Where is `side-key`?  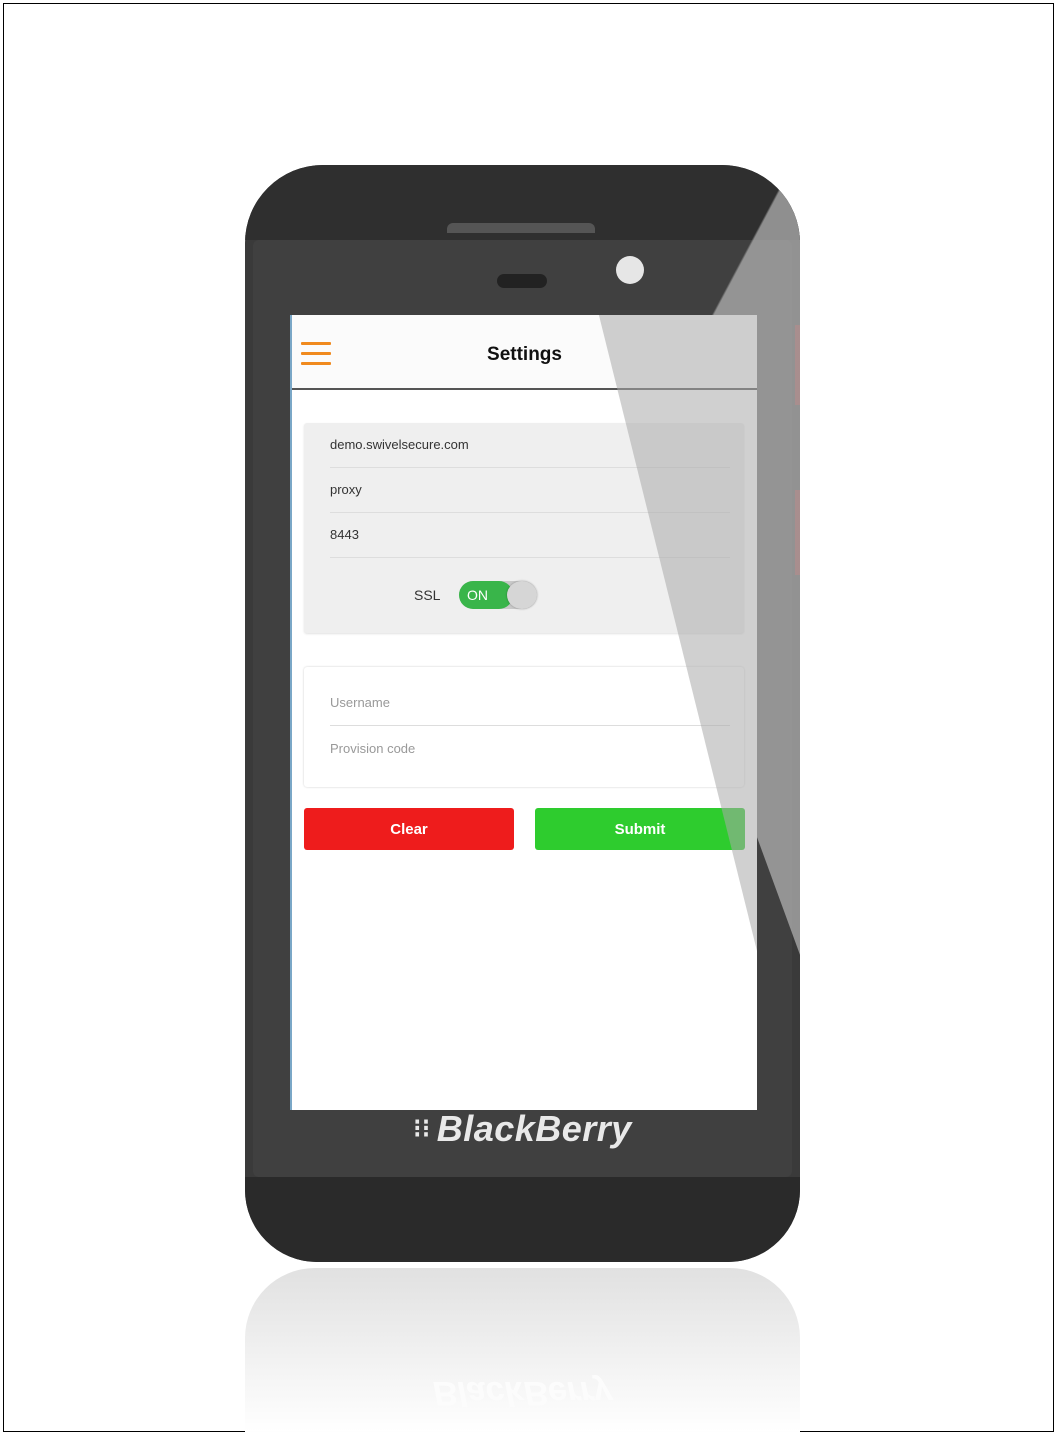
side-key is located at coordinates (797, 532).